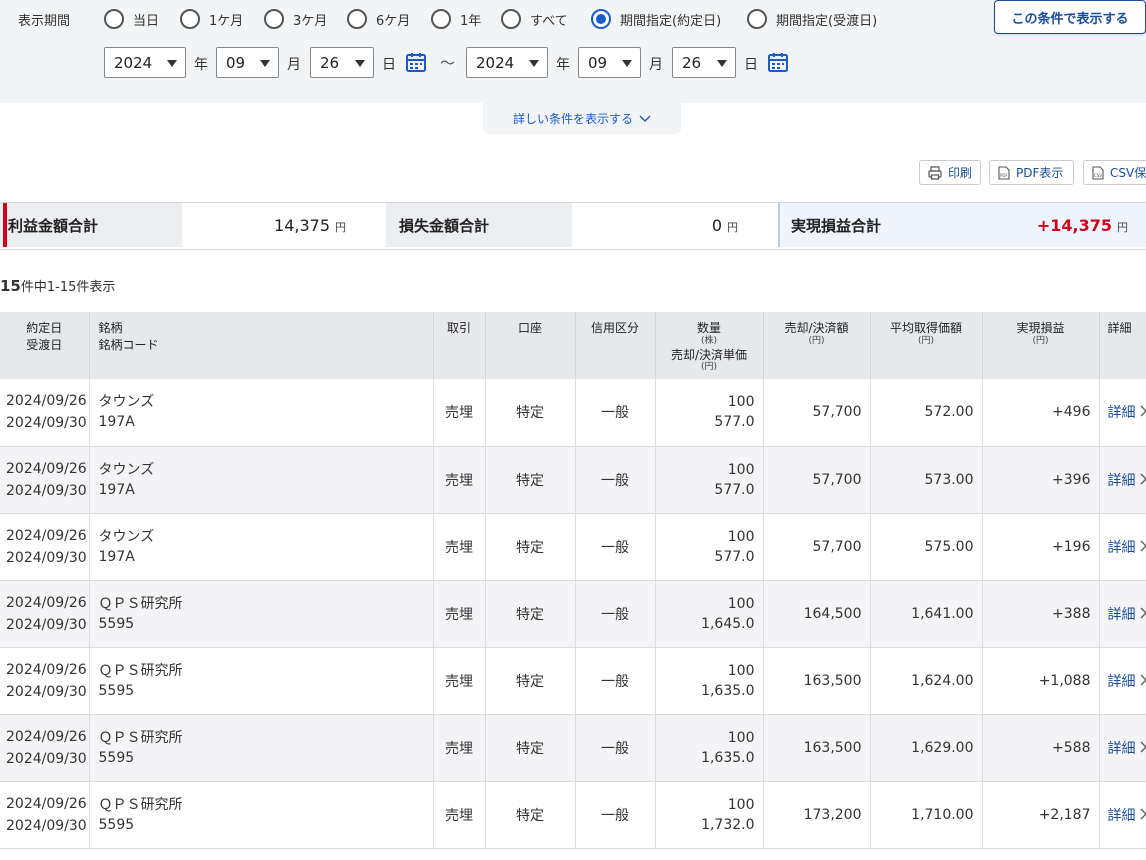  I want to click on svg-text: PDF, so click(1004, 175).